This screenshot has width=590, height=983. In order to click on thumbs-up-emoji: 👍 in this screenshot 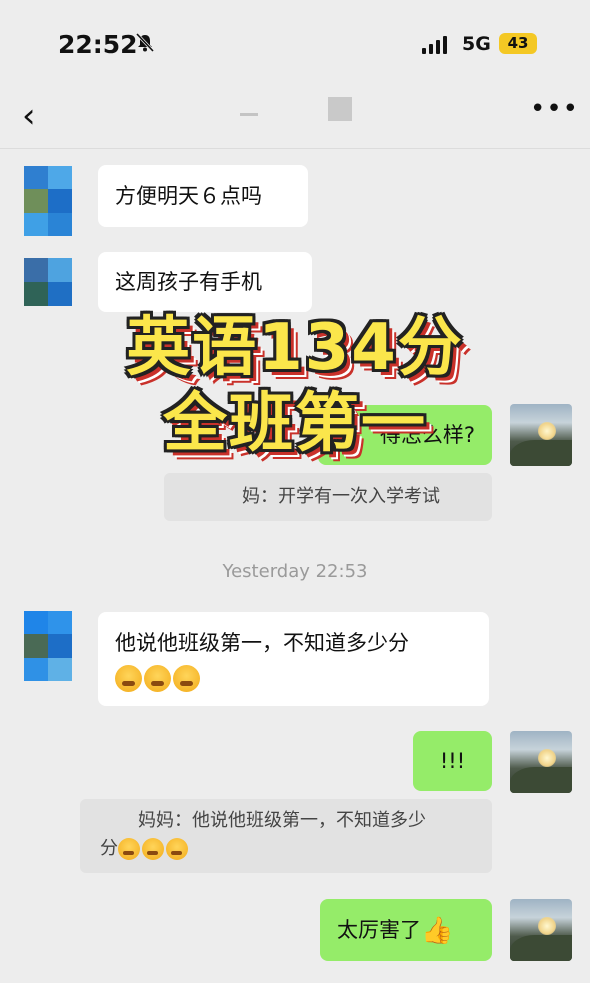, I will do `click(437, 931)`.